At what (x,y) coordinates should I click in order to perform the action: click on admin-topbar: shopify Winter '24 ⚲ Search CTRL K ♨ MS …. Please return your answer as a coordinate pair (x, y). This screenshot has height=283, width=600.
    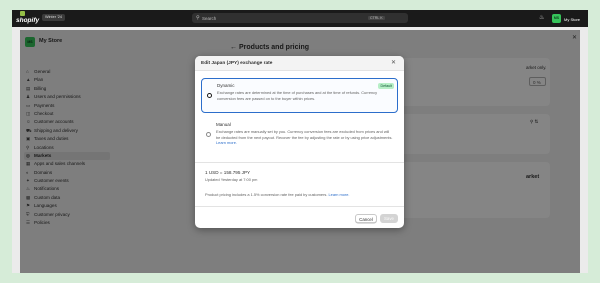
    Looking at the image, I should click on (300, 18).